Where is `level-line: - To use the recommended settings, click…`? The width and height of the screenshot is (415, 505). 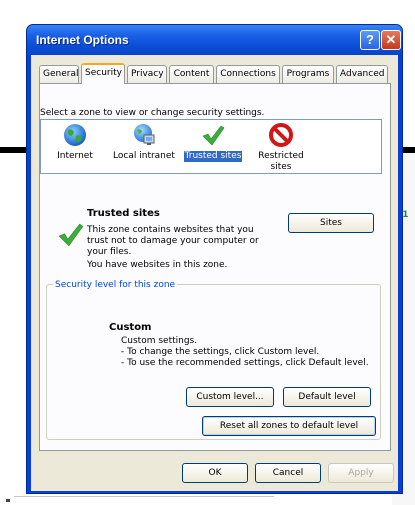 level-line: - To use the recommended settings, click… is located at coordinates (245, 363).